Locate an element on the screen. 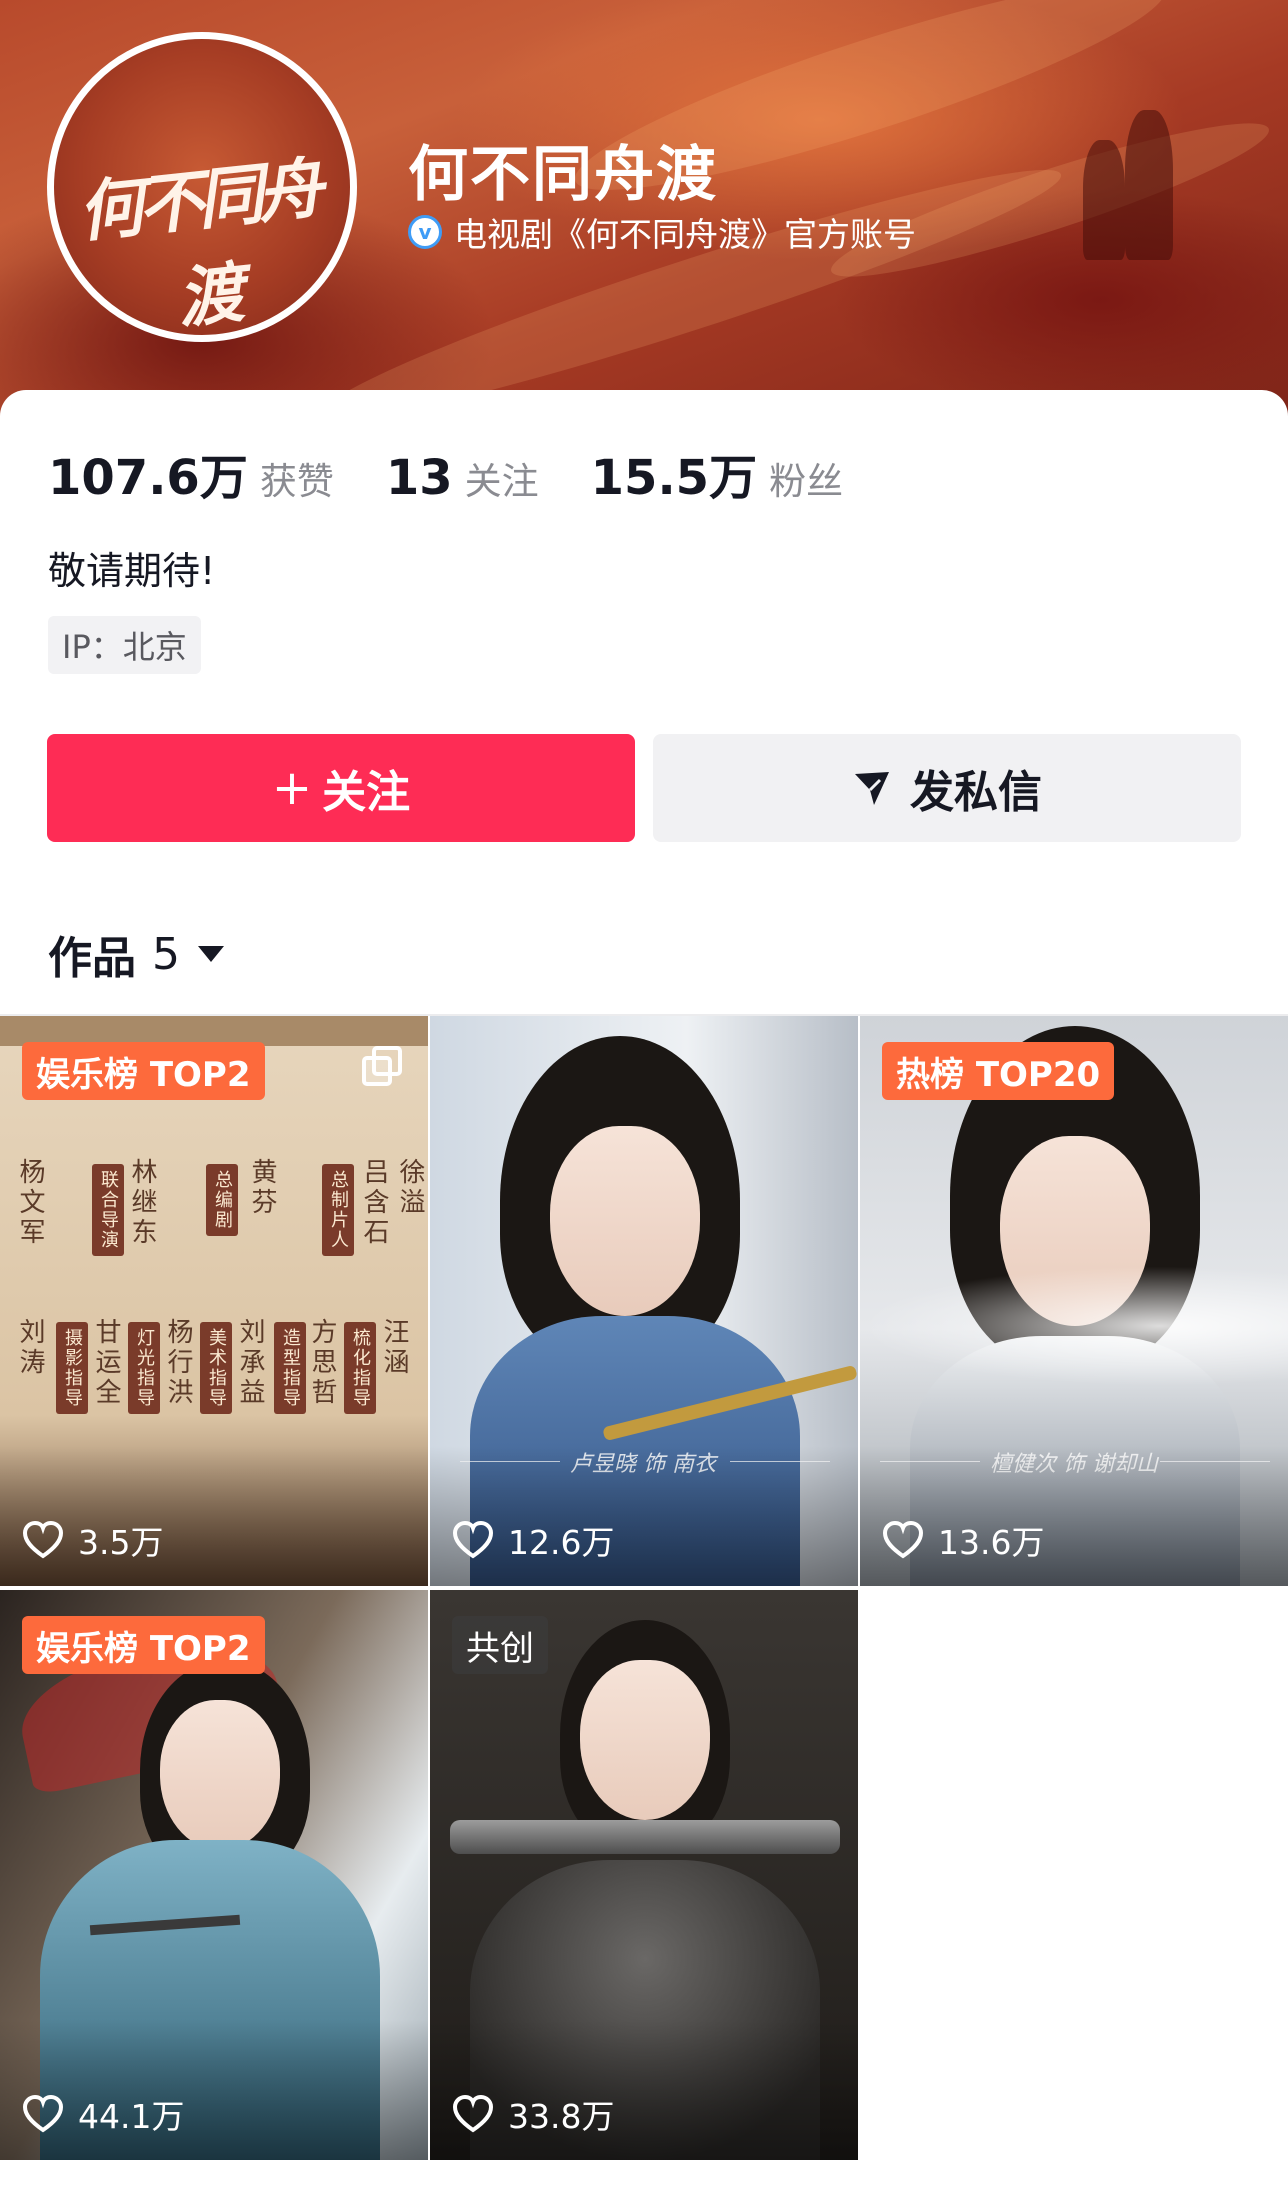 Image resolution: width=1288 pixels, height=2212 pixels. like-count: 13.6万 is located at coordinates (963, 1540).